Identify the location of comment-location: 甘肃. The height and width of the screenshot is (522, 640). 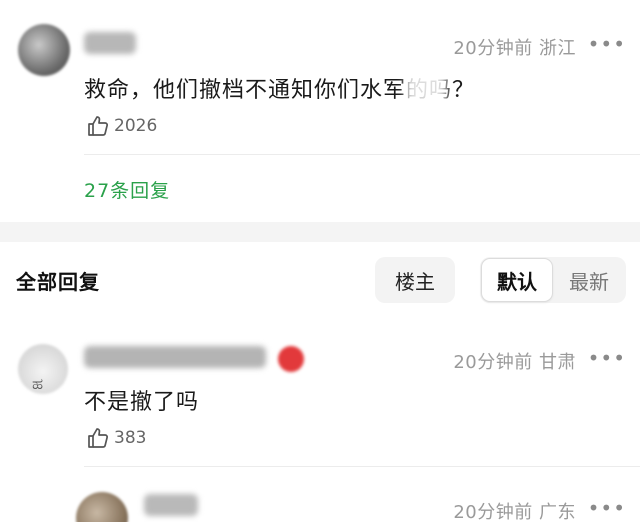
(557, 362).